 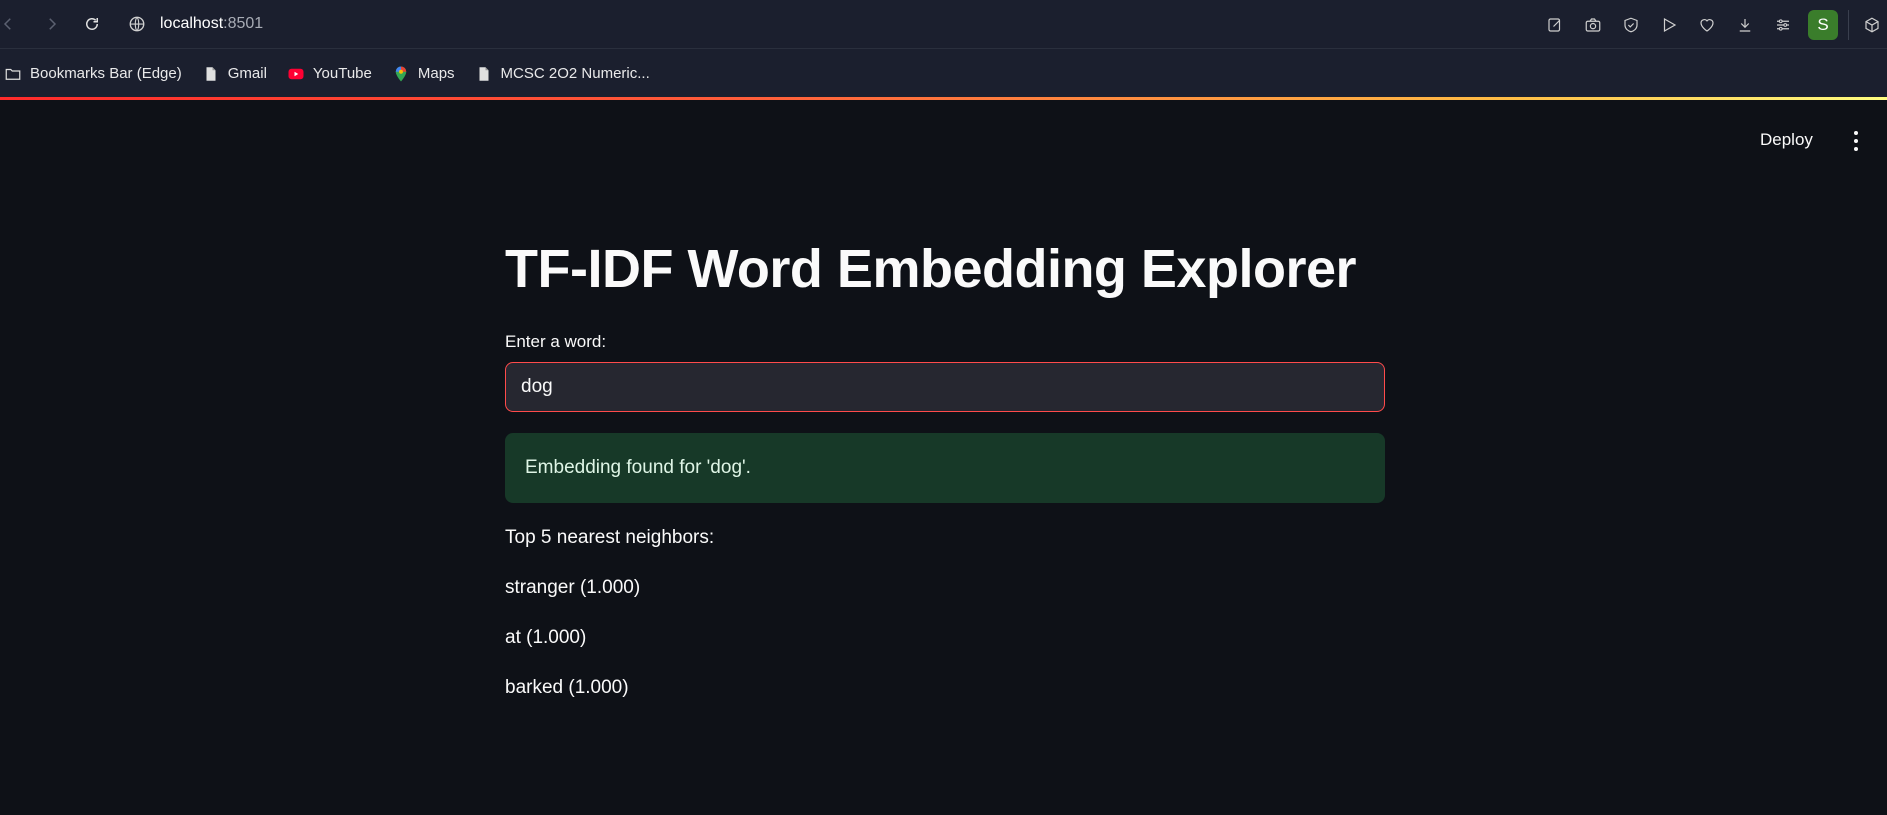 I want to click on globe-icon, so click(x=137, y=24).